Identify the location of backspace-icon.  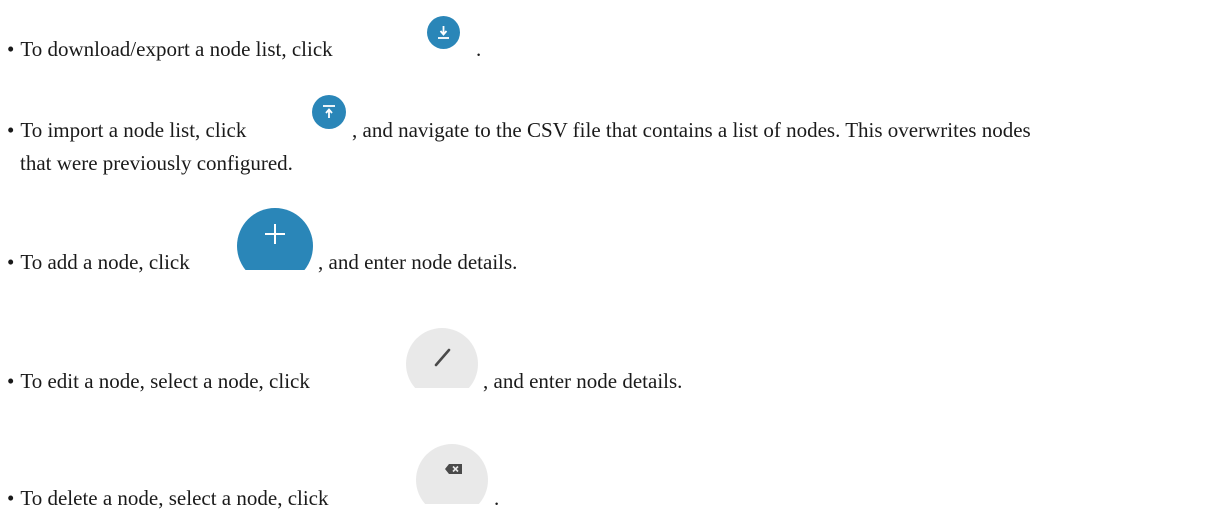
(453, 469).